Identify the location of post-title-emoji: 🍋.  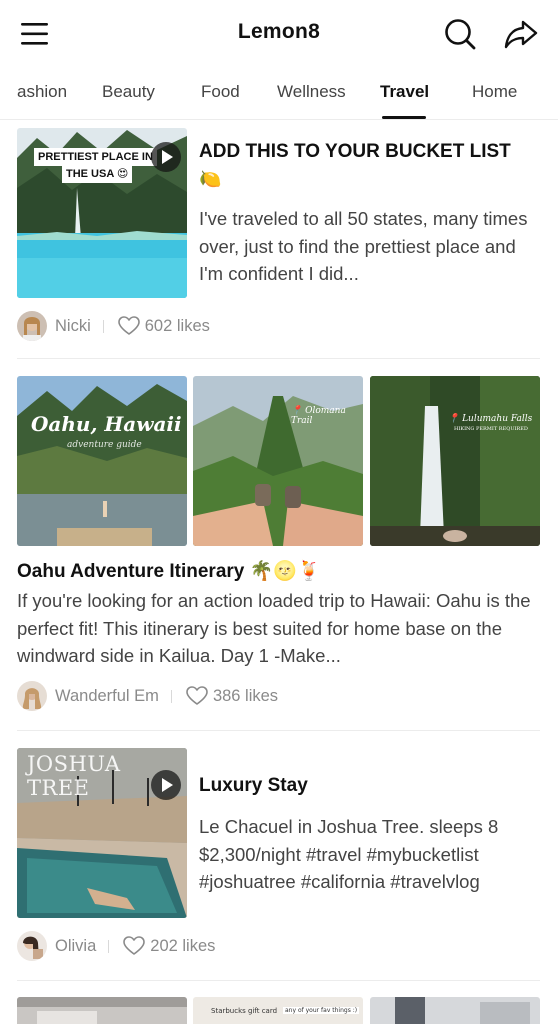
(210, 179).